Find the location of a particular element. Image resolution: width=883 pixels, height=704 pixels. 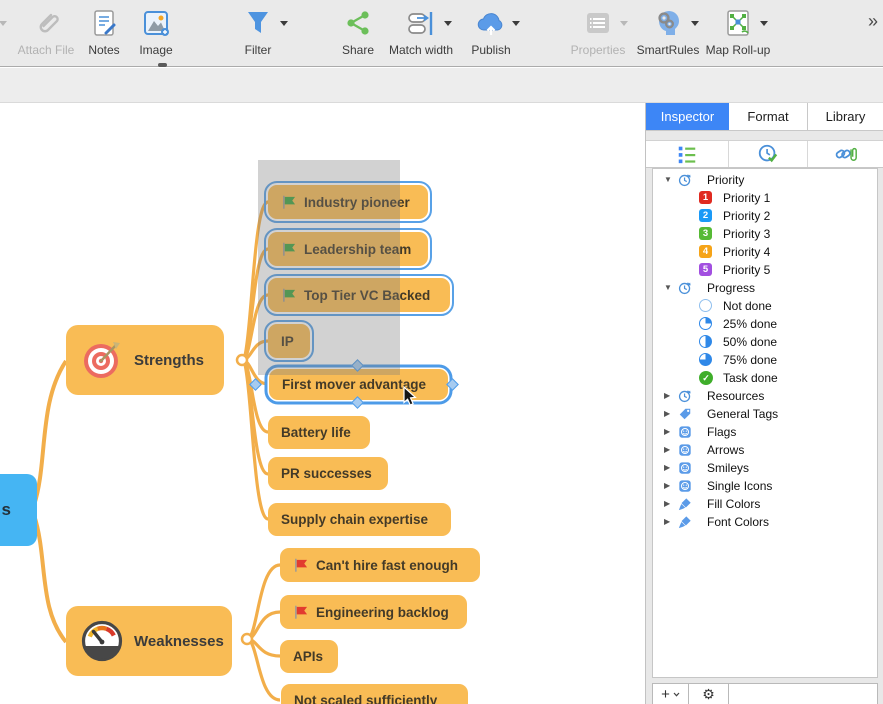

share-icon is located at coordinates (358, 23).